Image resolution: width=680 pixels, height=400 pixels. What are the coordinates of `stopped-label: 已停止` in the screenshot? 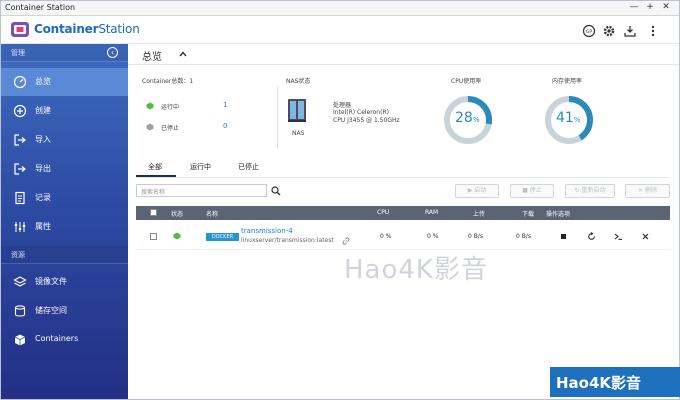 It's located at (170, 128).